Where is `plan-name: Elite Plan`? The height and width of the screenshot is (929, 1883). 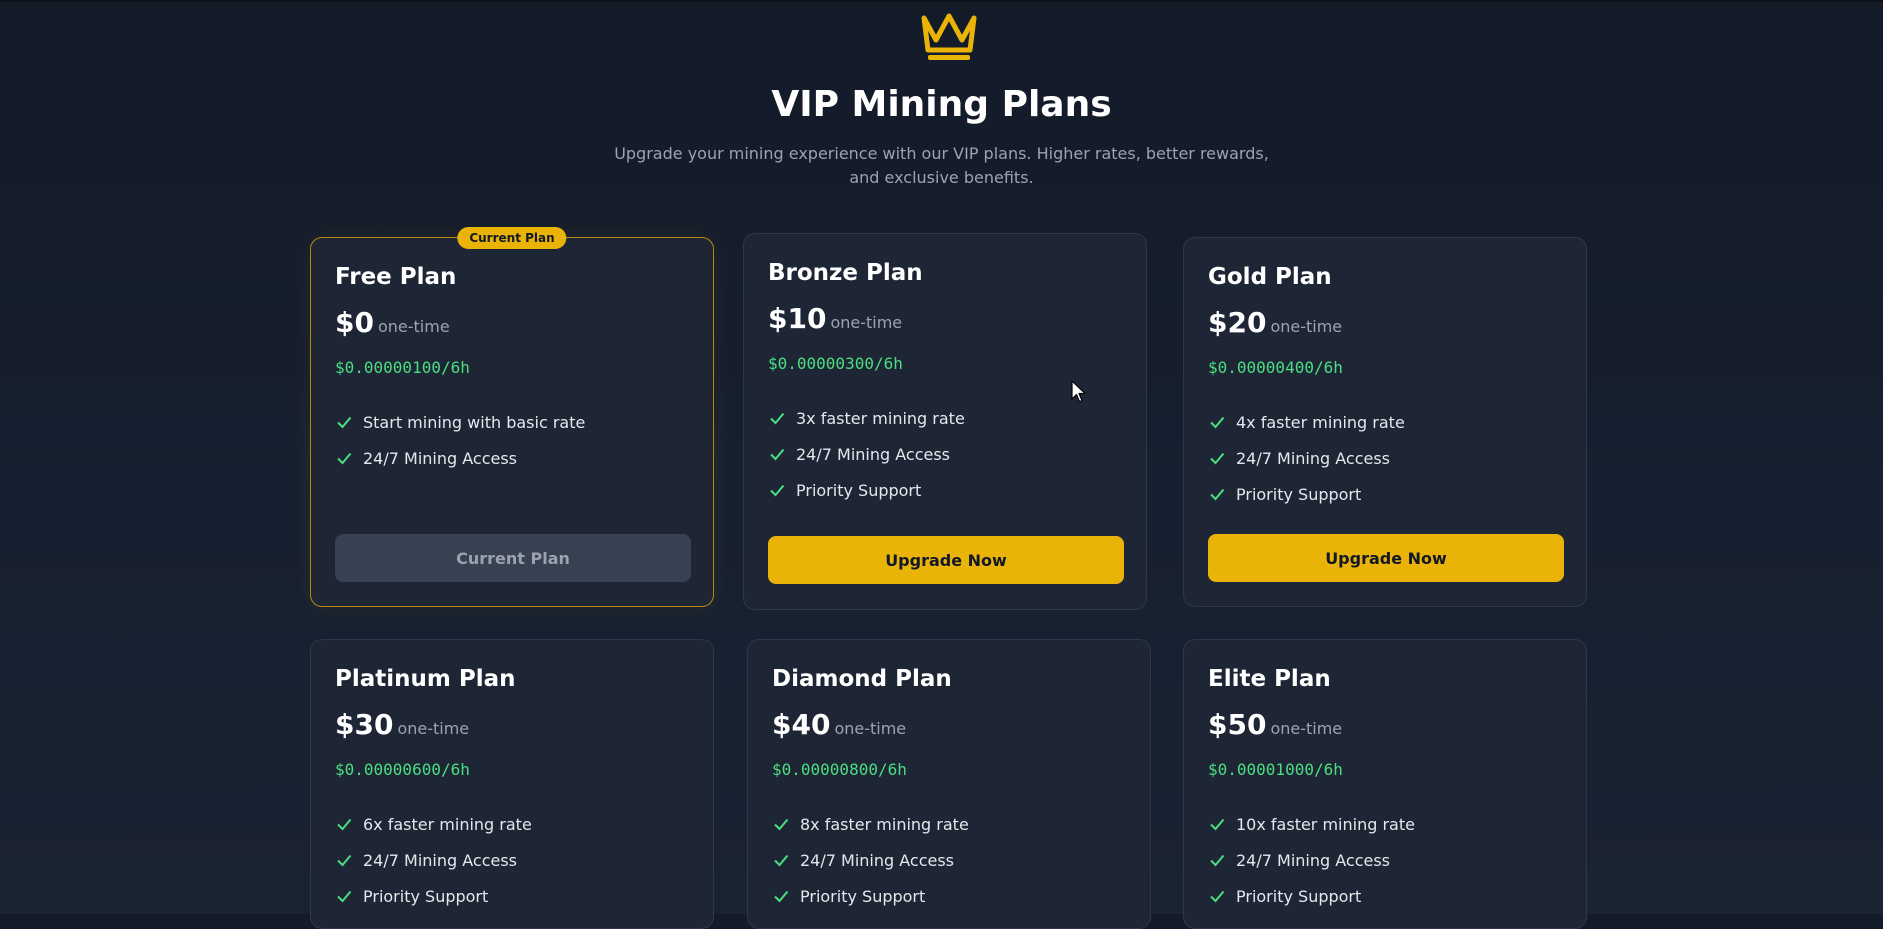
plan-name: Elite Plan is located at coordinates (1269, 679).